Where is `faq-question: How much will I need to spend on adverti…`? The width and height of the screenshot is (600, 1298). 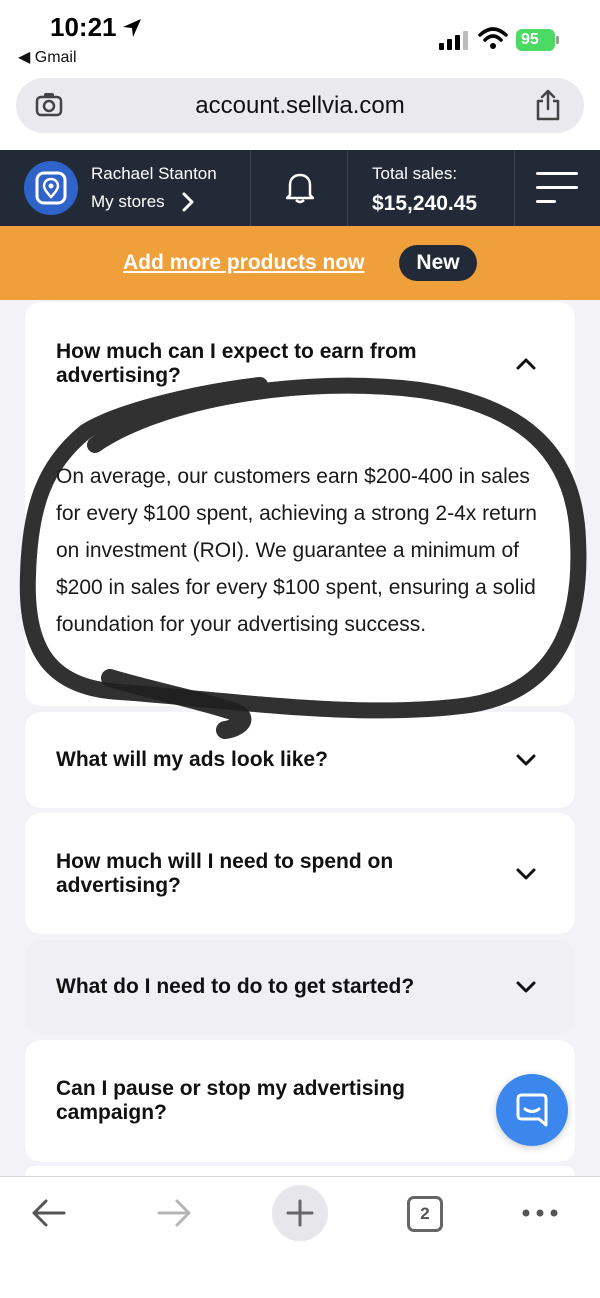
faq-question: How much will I need to spend on adverti… is located at coordinates (271, 874).